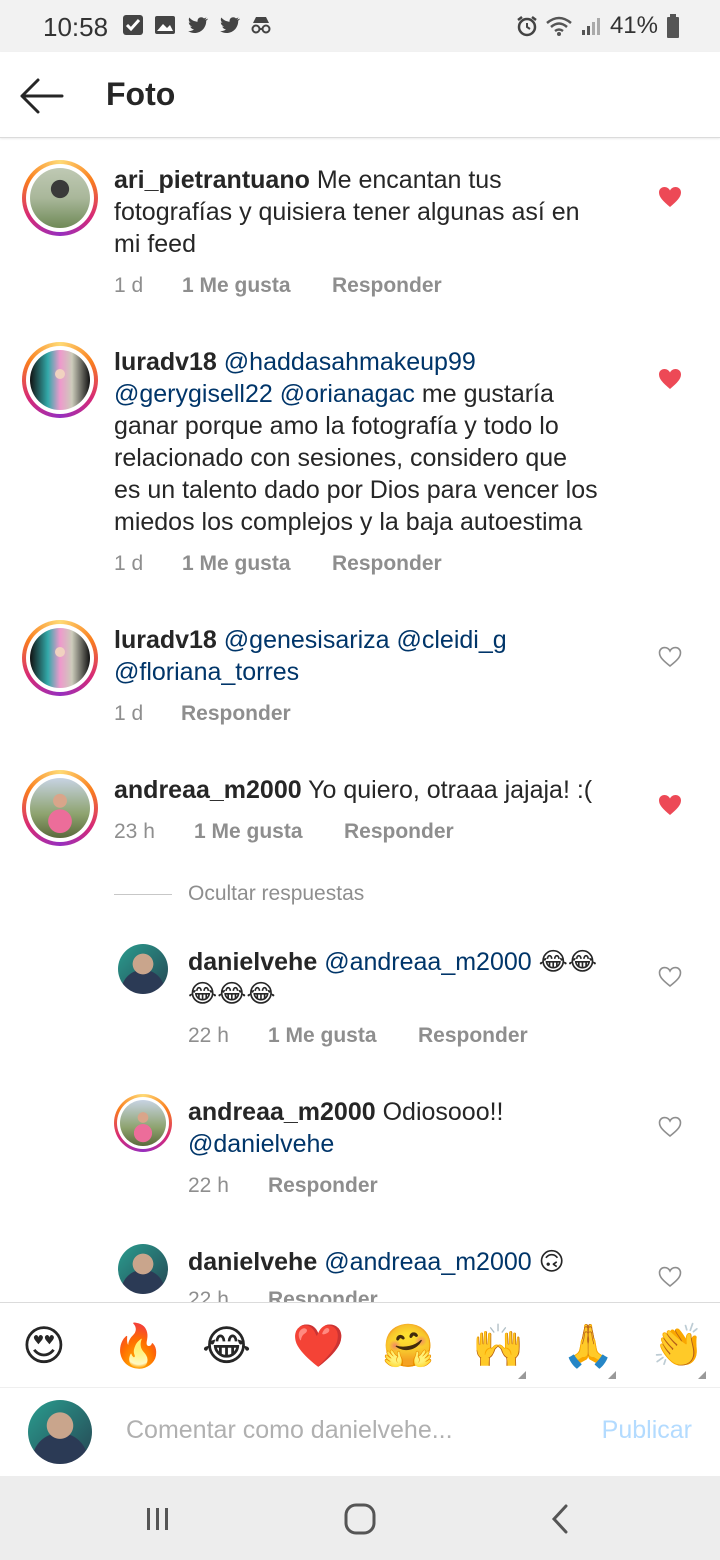 This screenshot has height=1560, width=720. What do you see at coordinates (307, 640) in the screenshot?
I see `mention-link: @genesisariza` at bounding box center [307, 640].